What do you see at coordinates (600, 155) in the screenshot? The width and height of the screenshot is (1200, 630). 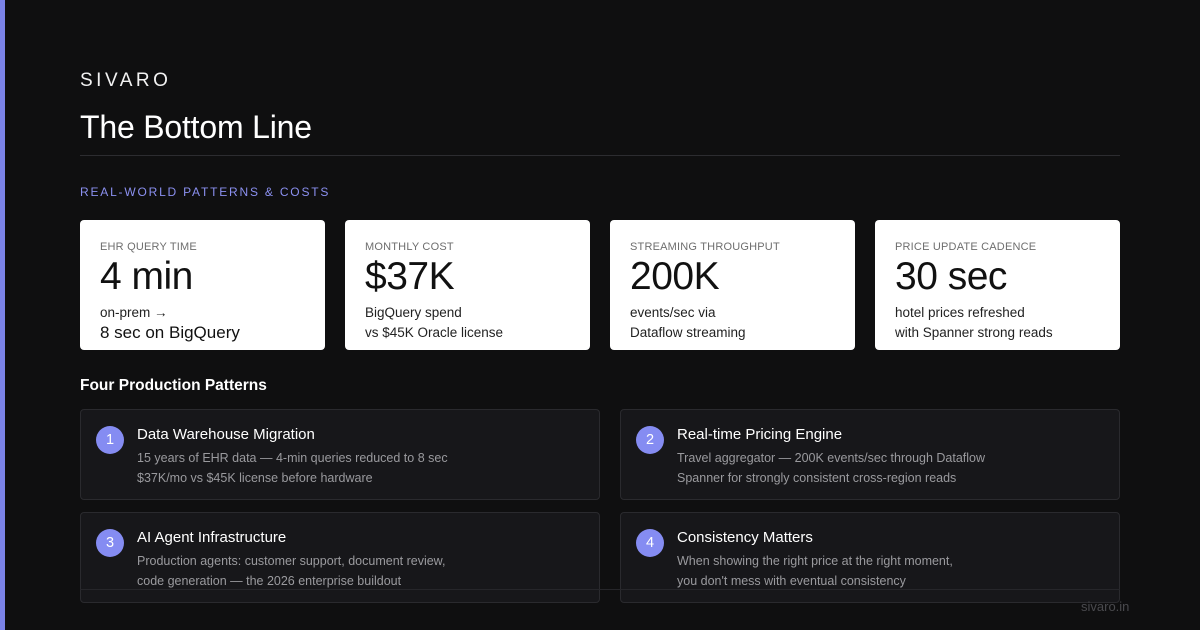 I see `title-divider` at bounding box center [600, 155].